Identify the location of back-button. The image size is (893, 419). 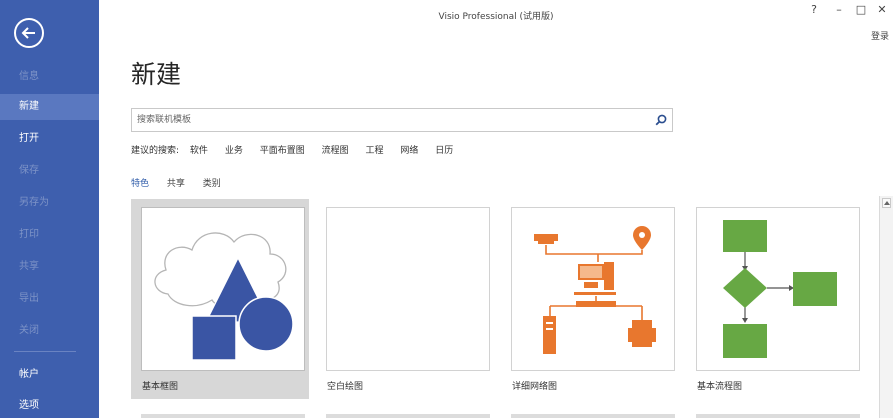
(29, 33).